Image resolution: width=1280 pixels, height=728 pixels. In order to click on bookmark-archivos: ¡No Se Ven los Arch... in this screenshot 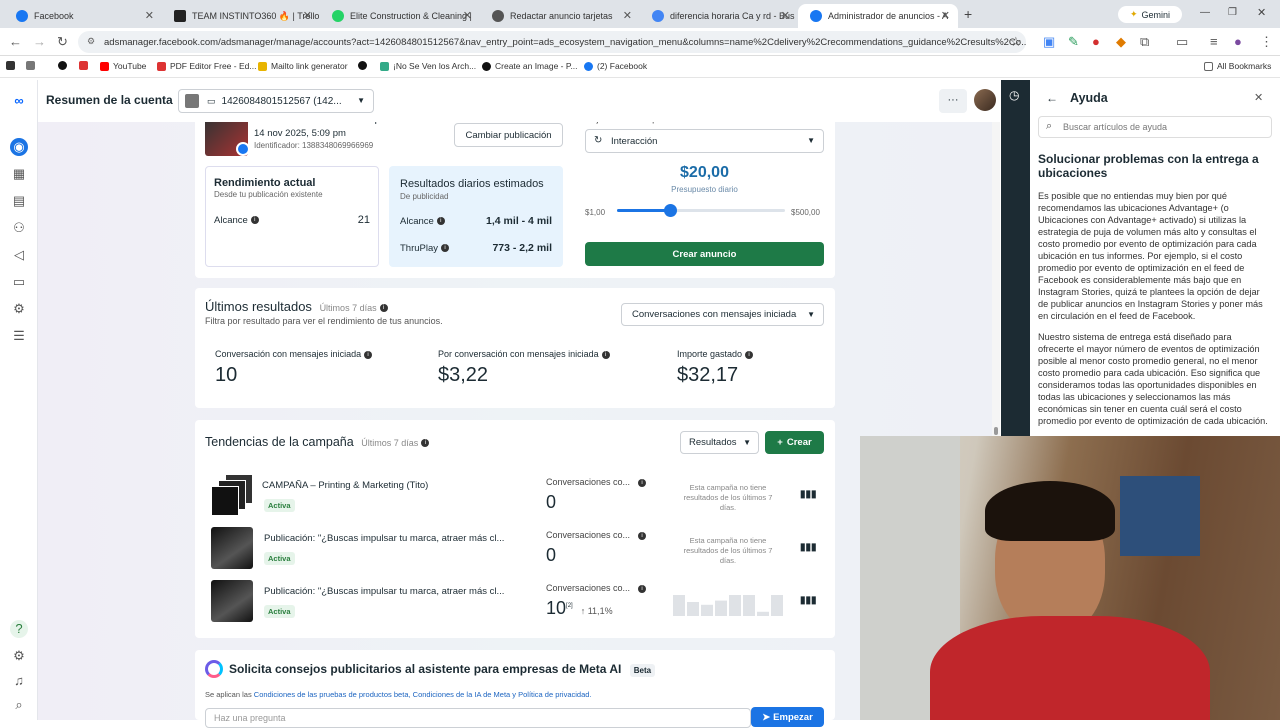, I will do `click(428, 66)`.